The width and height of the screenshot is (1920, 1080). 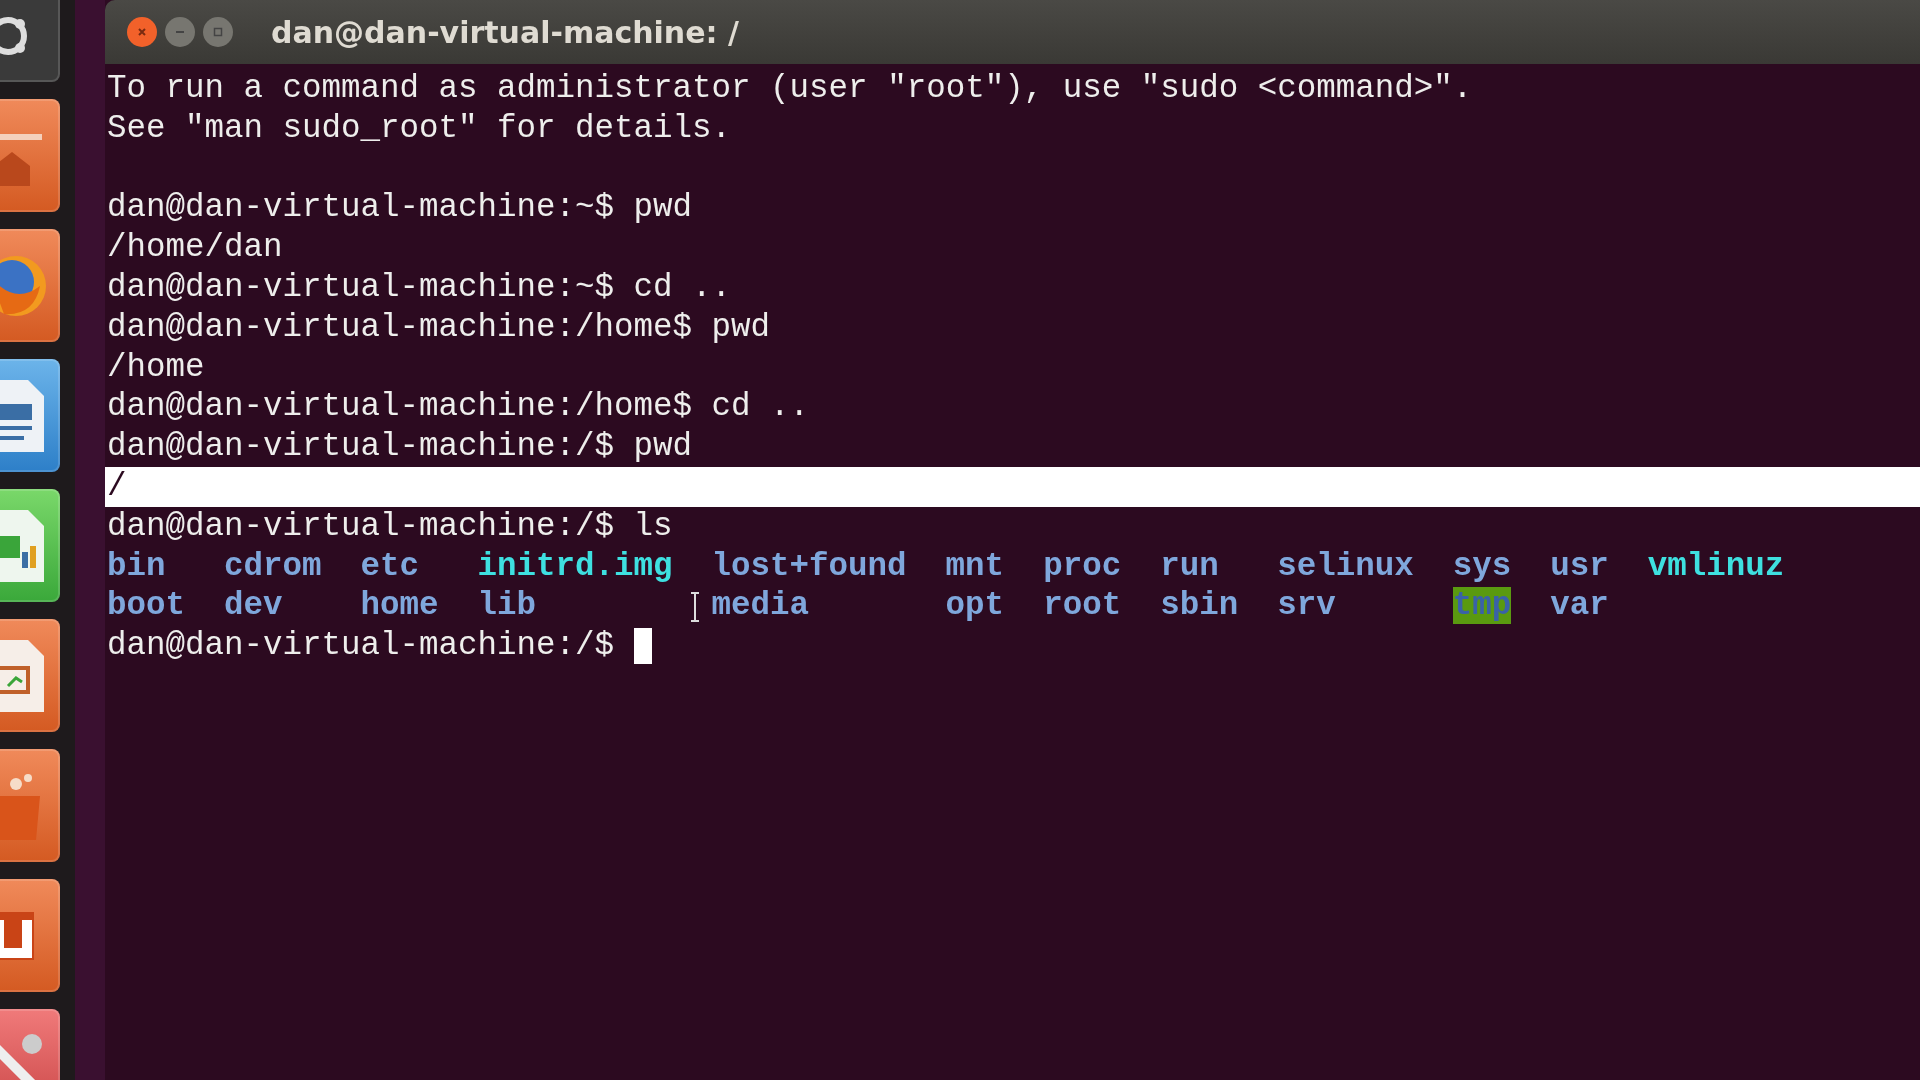 I want to click on terminal-line: To run a command as administrator (user "root"), use "sudo <command>"., so click(x=790, y=89).